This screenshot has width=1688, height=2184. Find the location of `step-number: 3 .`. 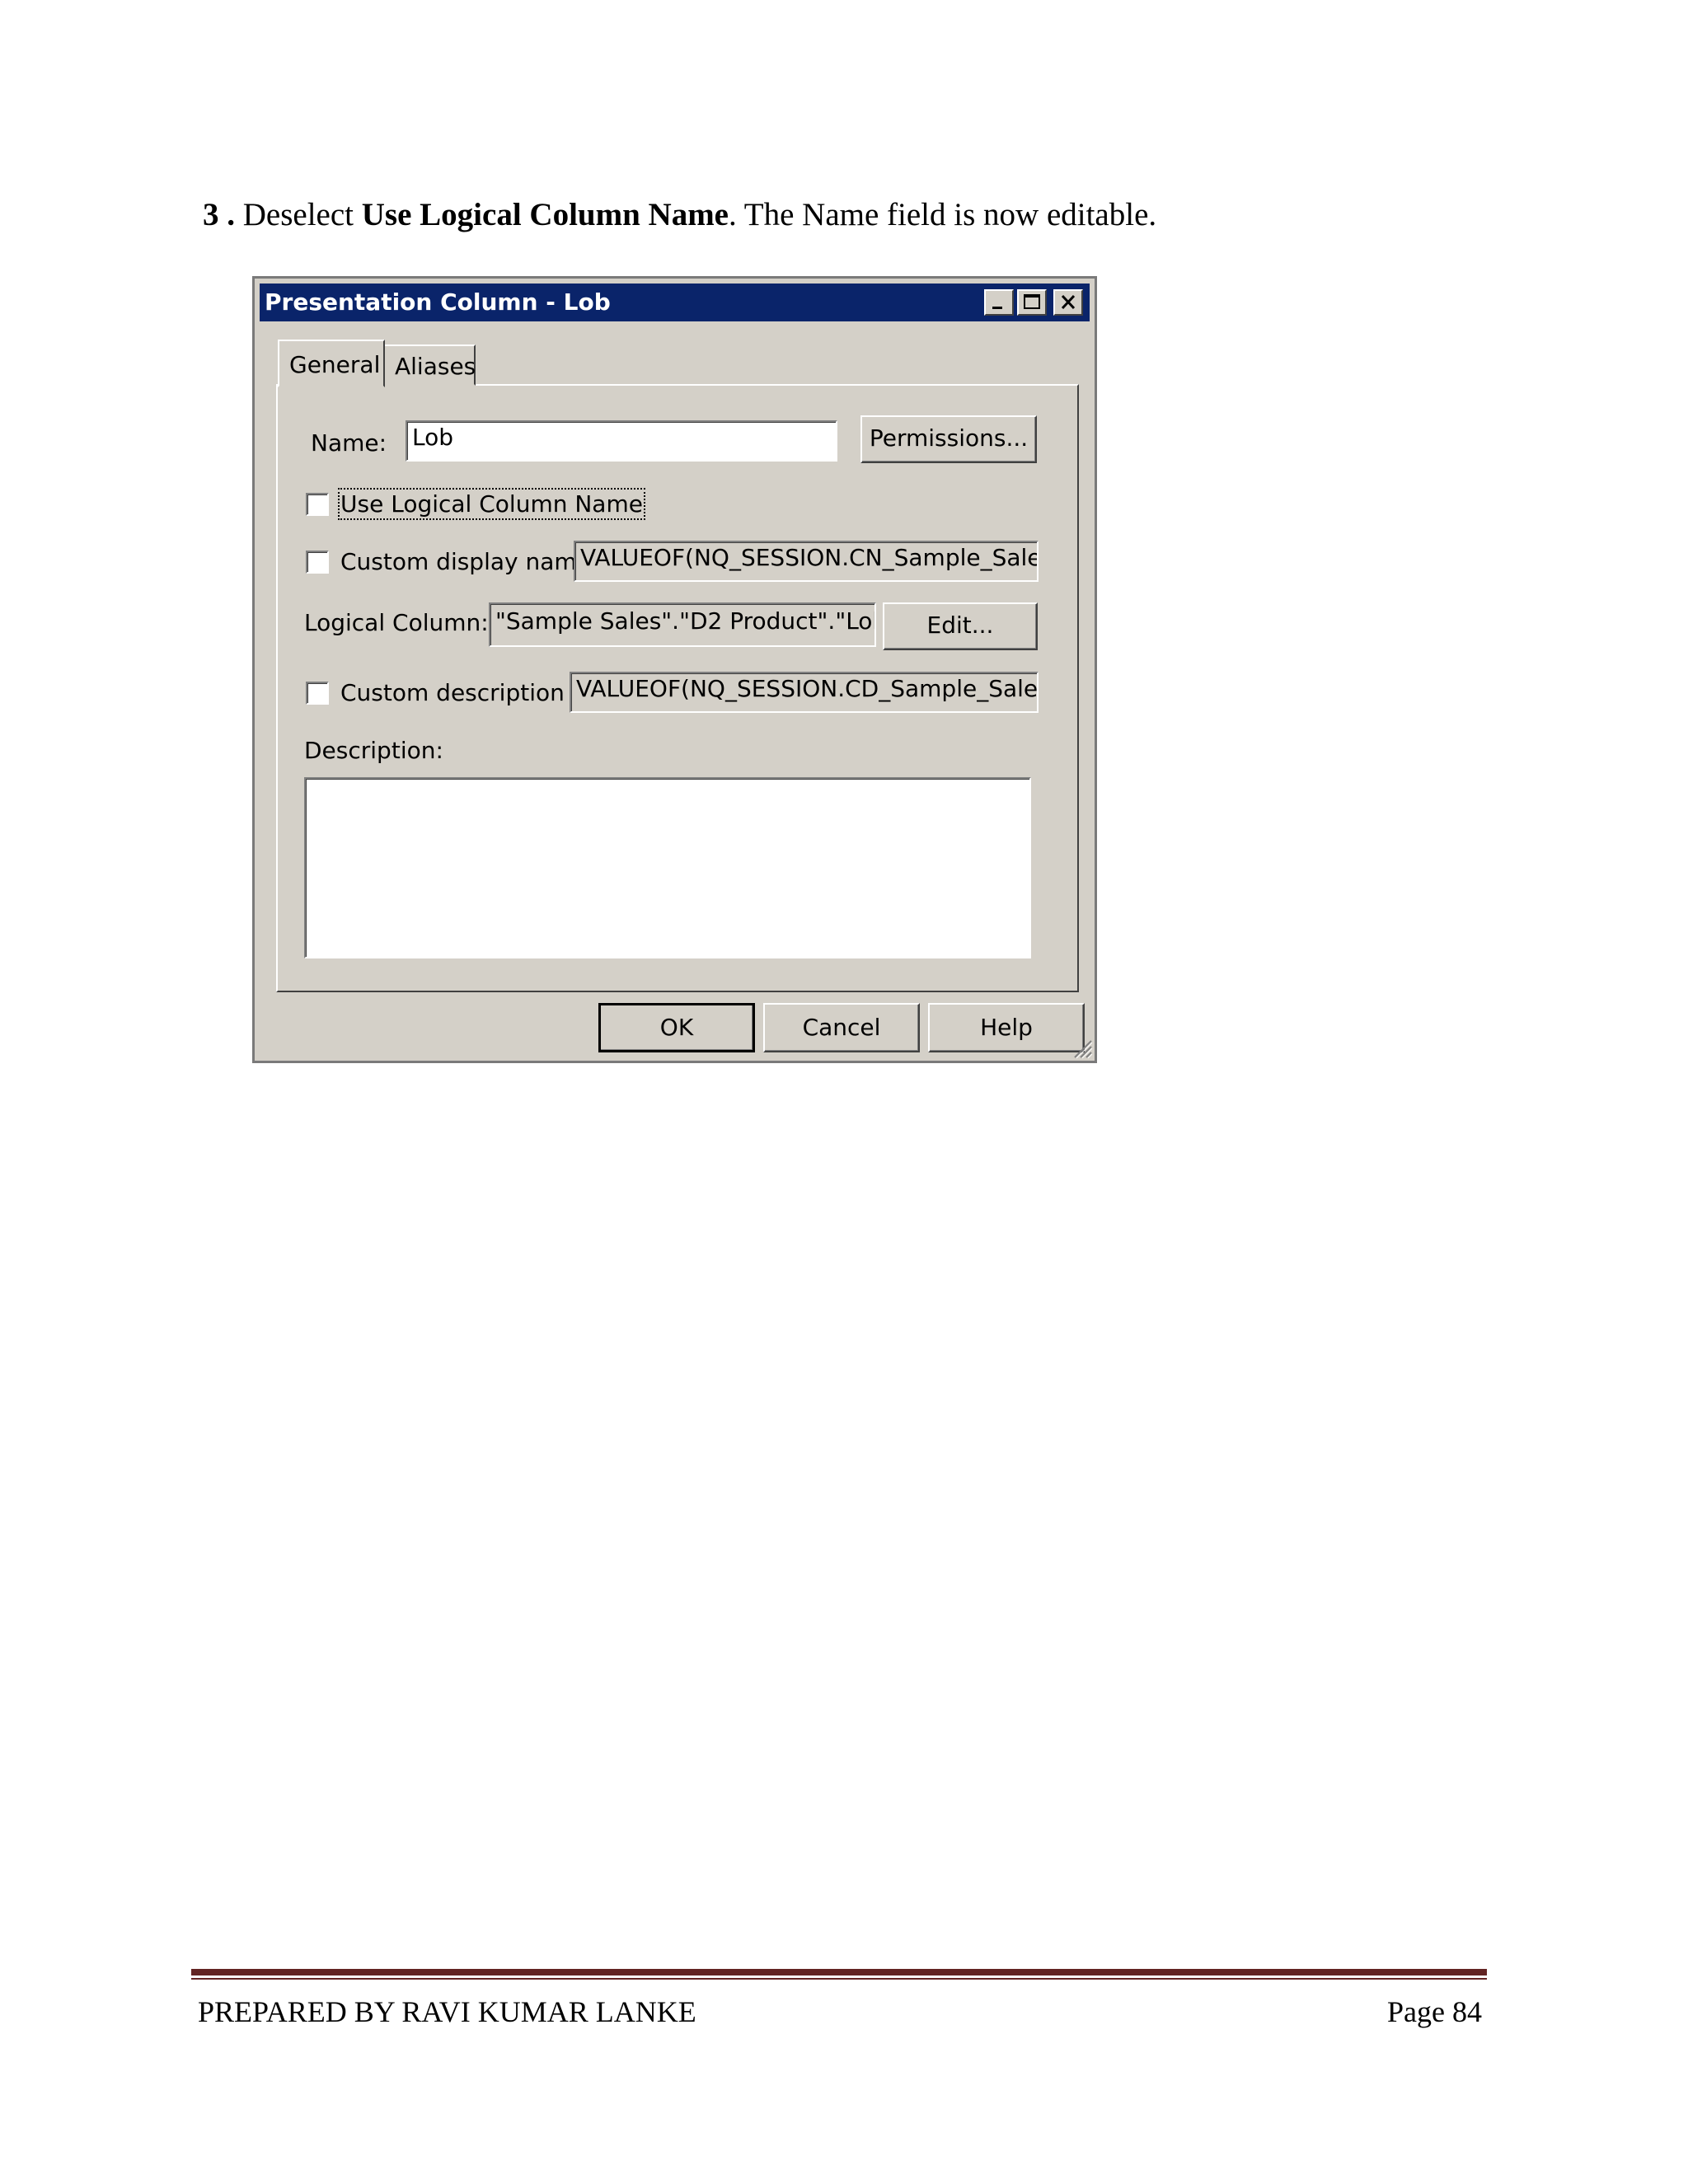

step-number: 3 . is located at coordinates (219, 214).